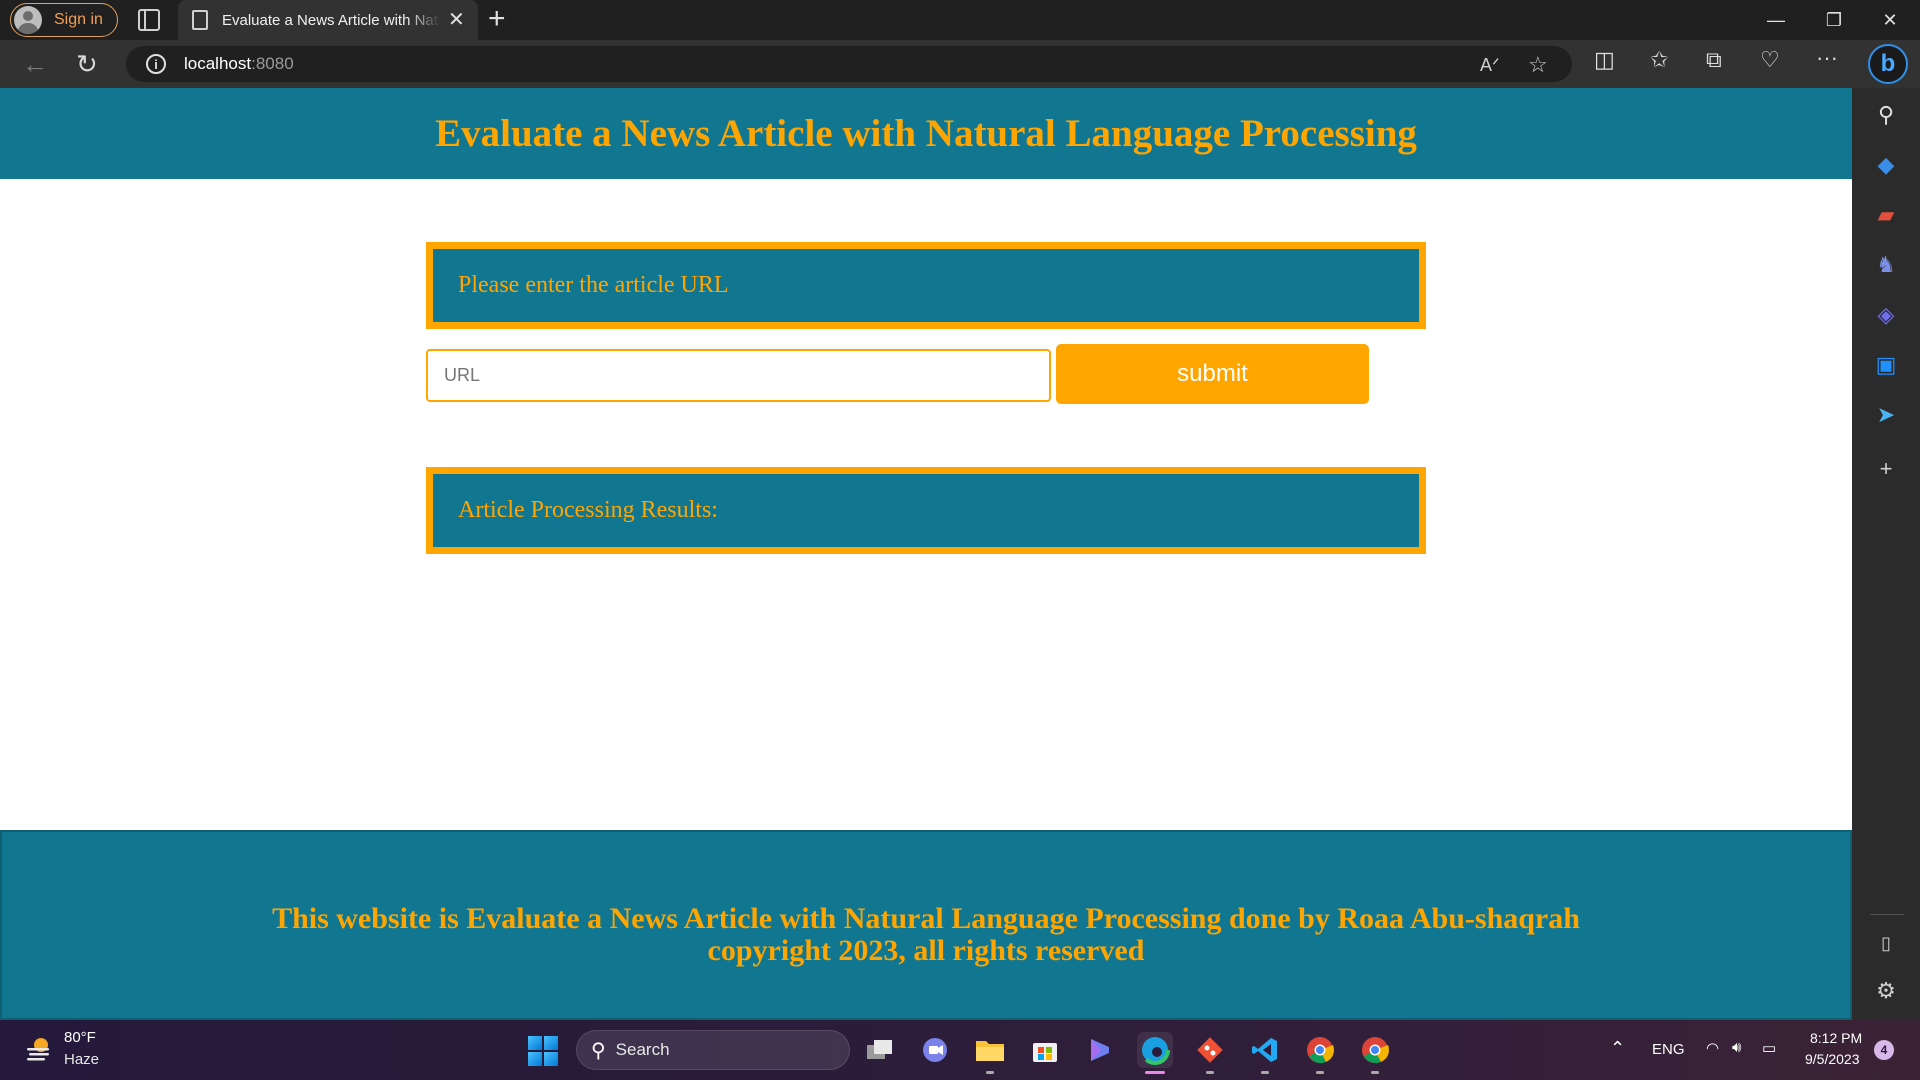 Image resolution: width=1920 pixels, height=1080 pixels. I want to click on url-prompt-text: Please enter the article URL, so click(593, 285).